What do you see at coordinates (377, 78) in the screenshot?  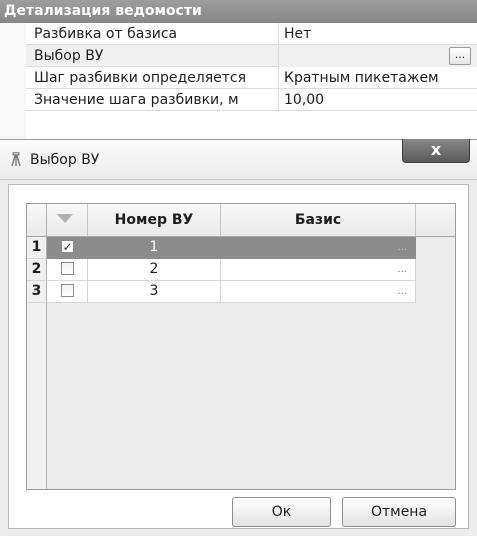 I see `property-value: Кратным пикетажем` at bounding box center [377, 78].